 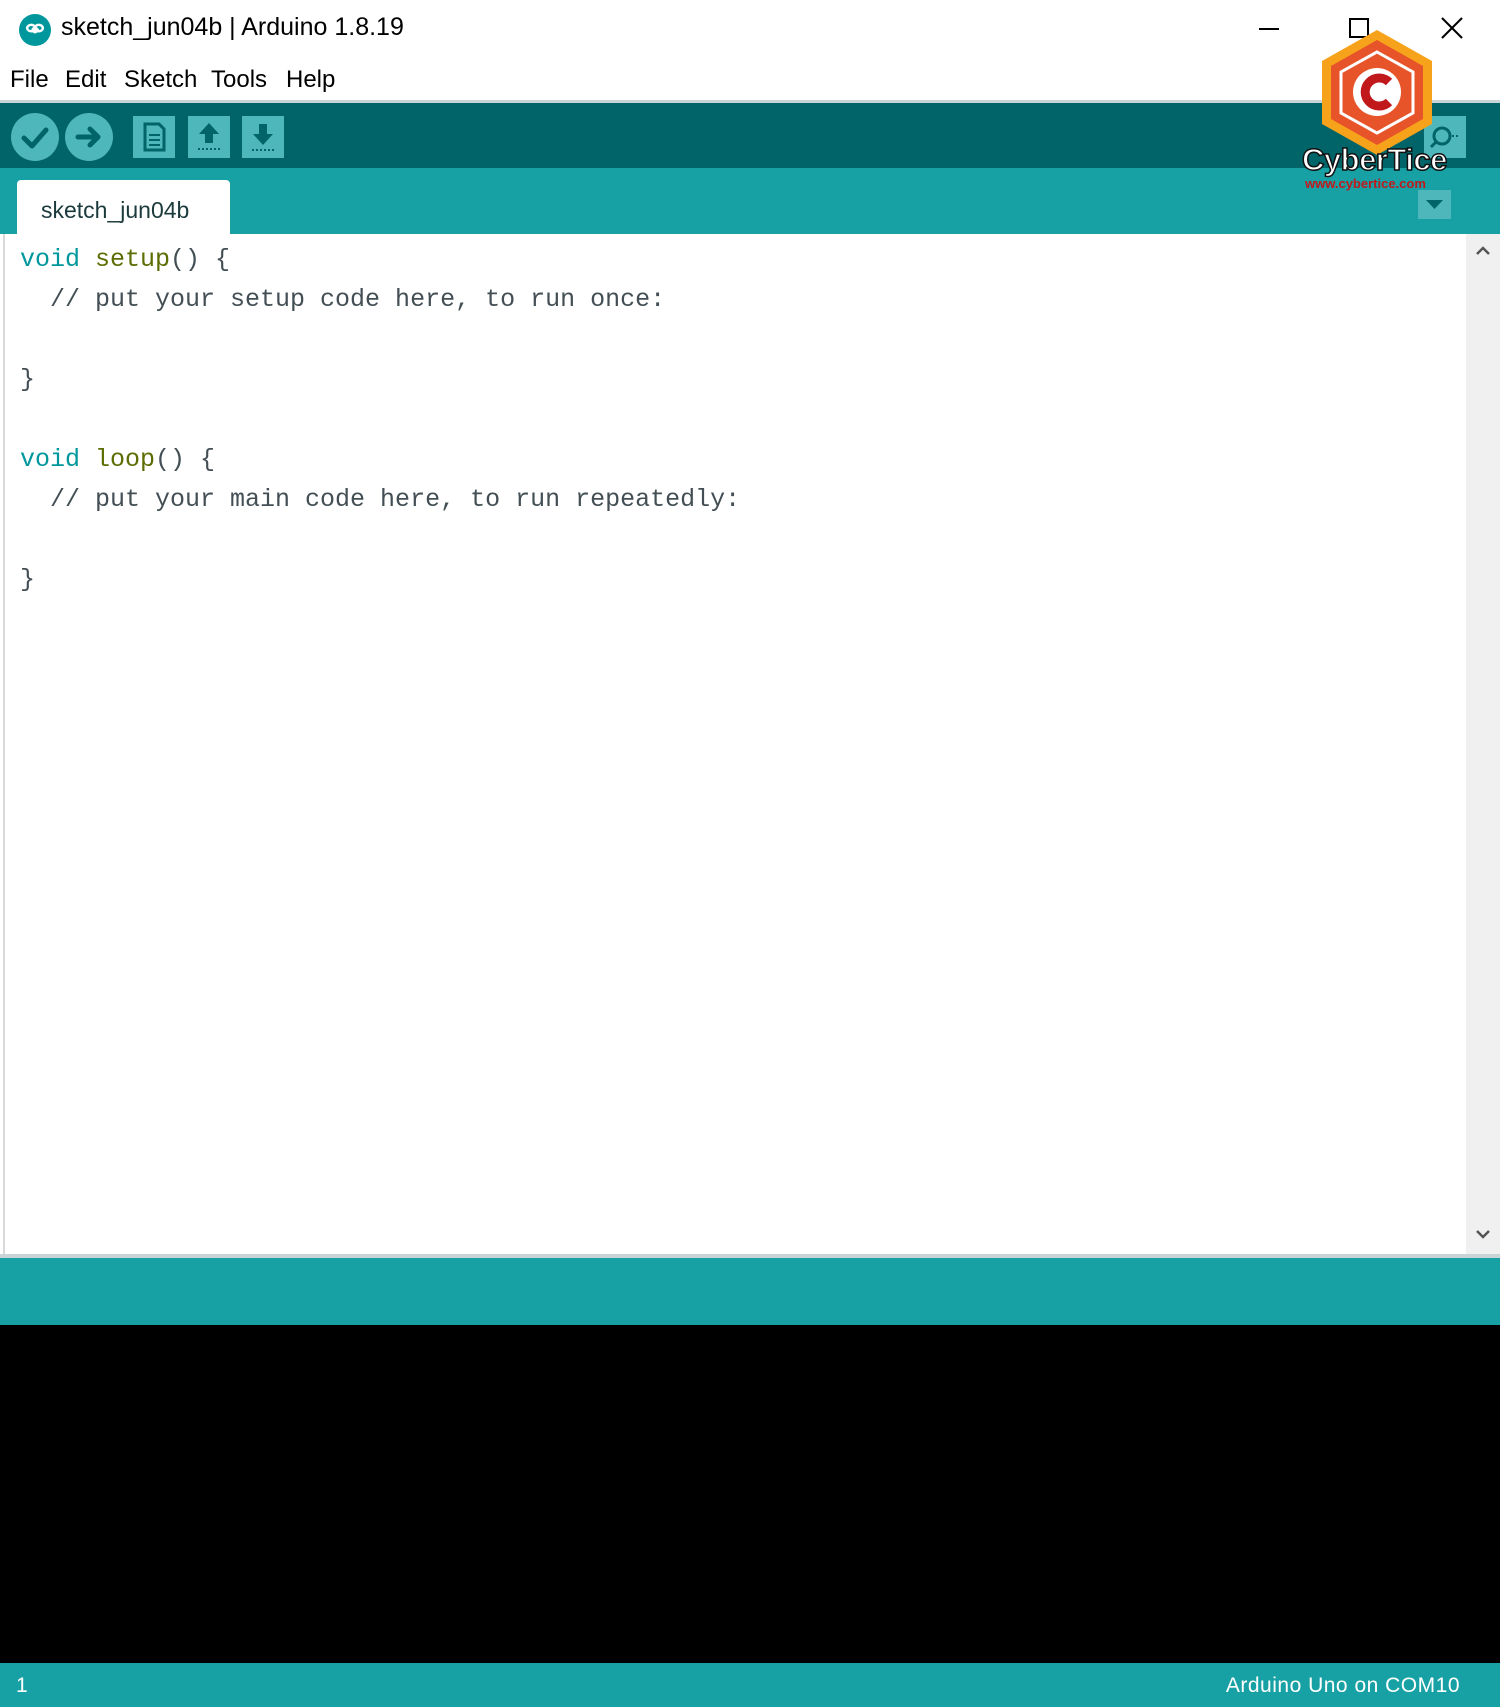 I want to click on open-sketch-button, so click(x=209, y=137).